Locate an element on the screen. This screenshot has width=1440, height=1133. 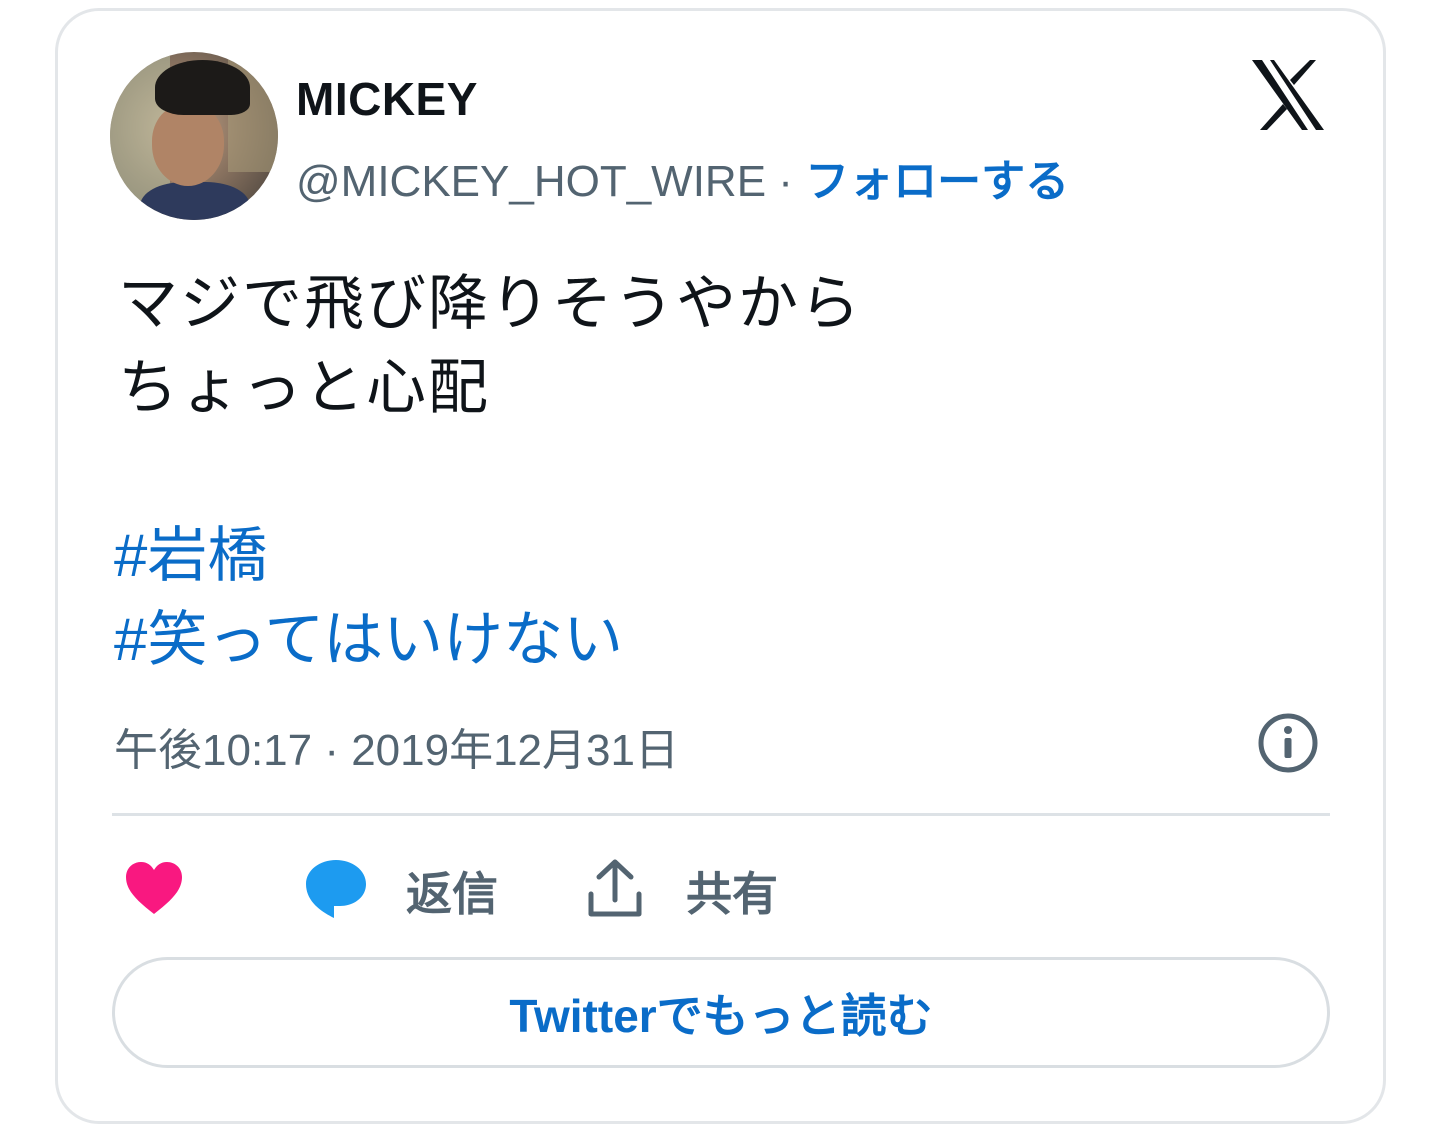
read-more-button: Twitterでもっと読む is located at coordinates (721, 1012).